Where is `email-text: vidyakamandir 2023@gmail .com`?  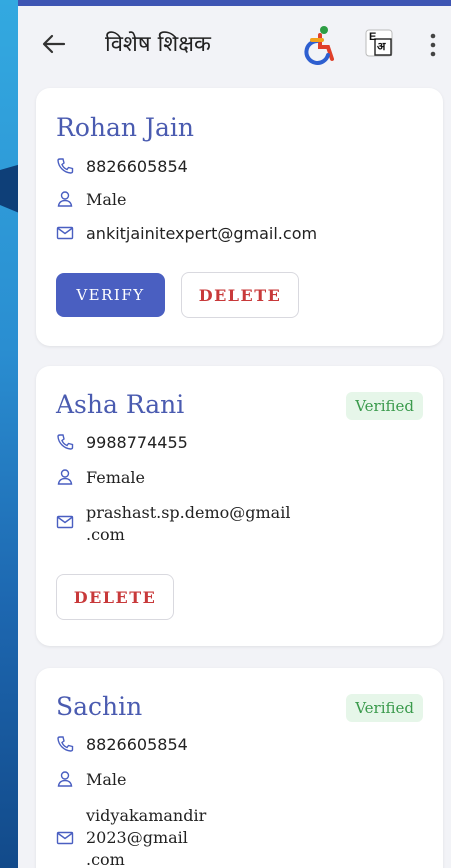 email-text: vidyakamandir 2023@gmail .com is located at coordinates (146, 836).